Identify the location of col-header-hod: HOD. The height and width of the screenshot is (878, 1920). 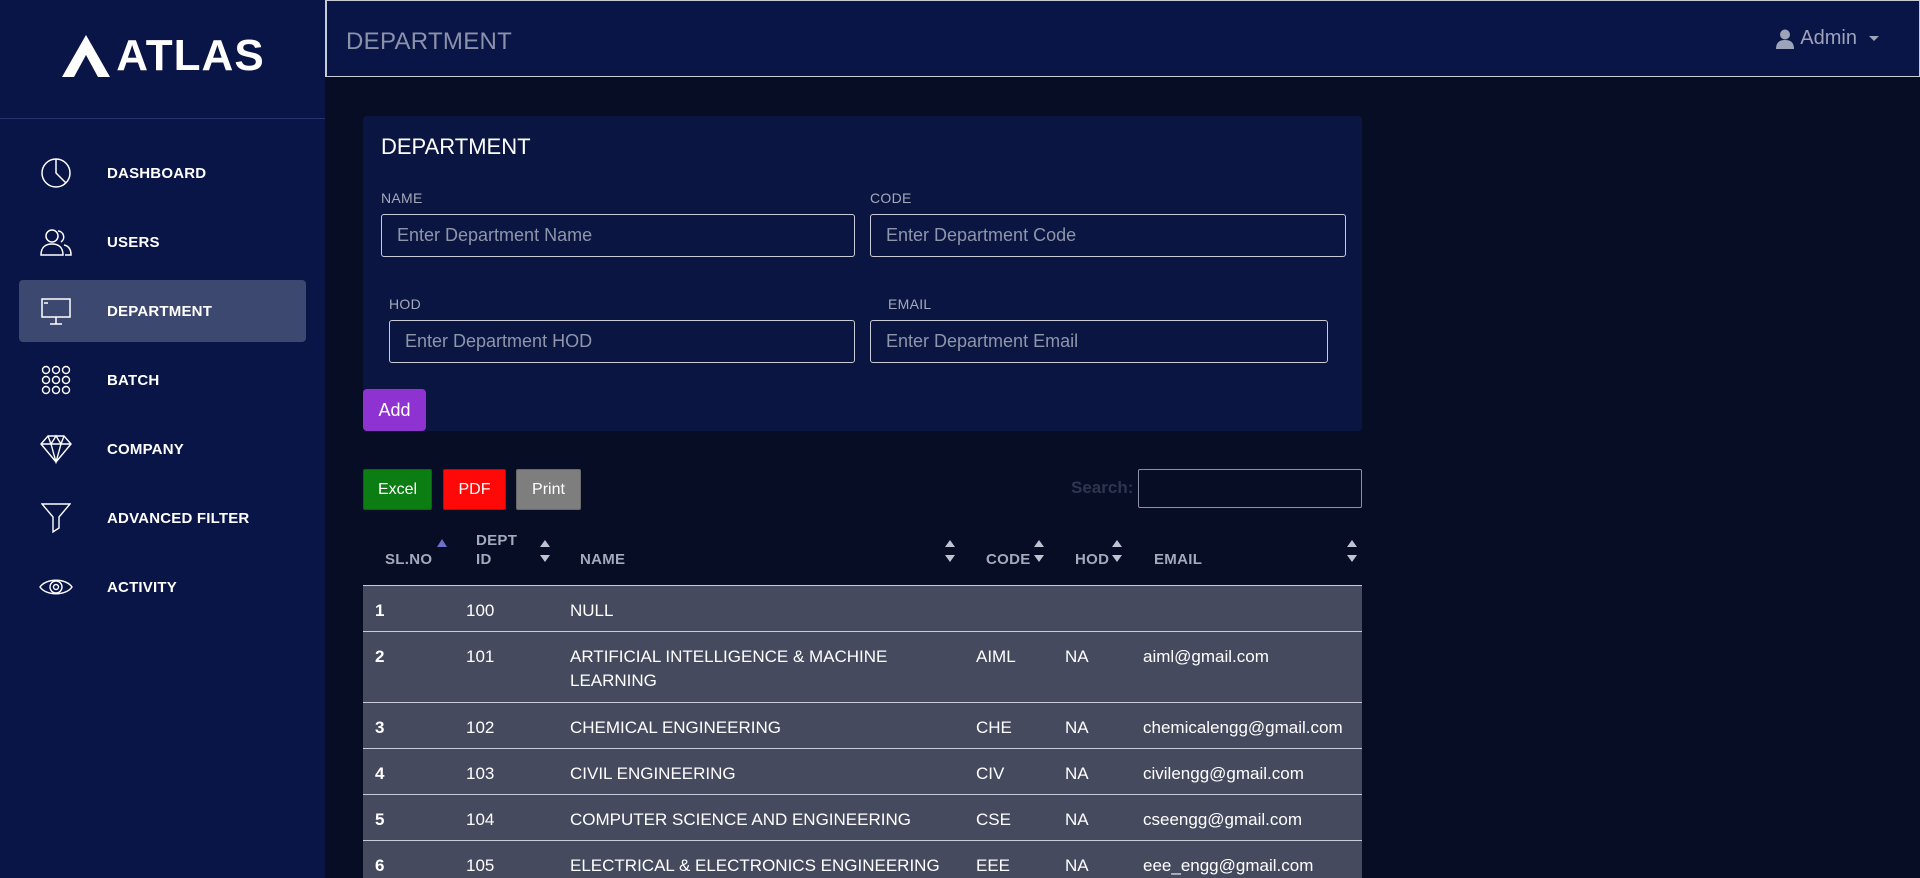
(1092, 559).